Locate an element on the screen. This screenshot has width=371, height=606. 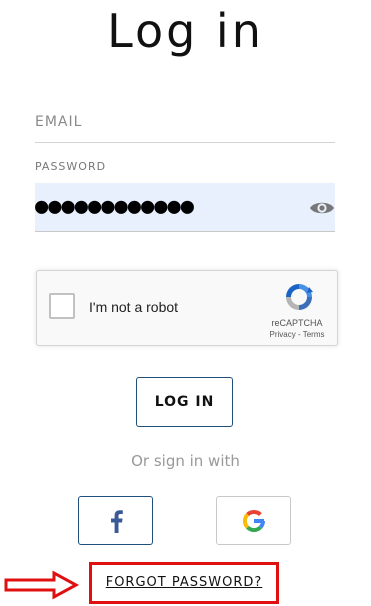
google-signin-button is located at coordinates (253, 520).